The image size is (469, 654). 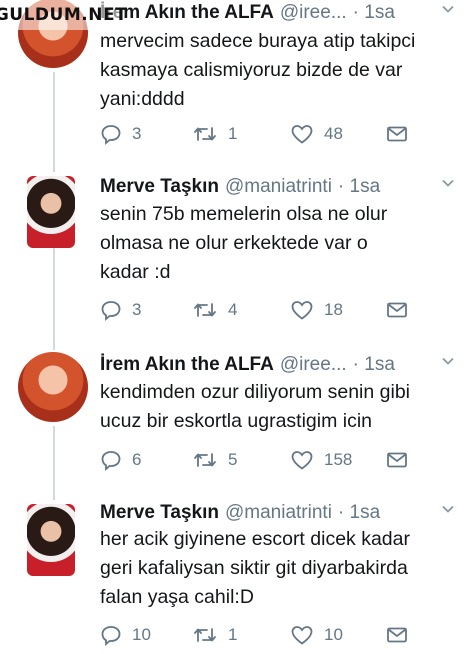 I want to click on reply-count: 10, so click(x=141, y=634).